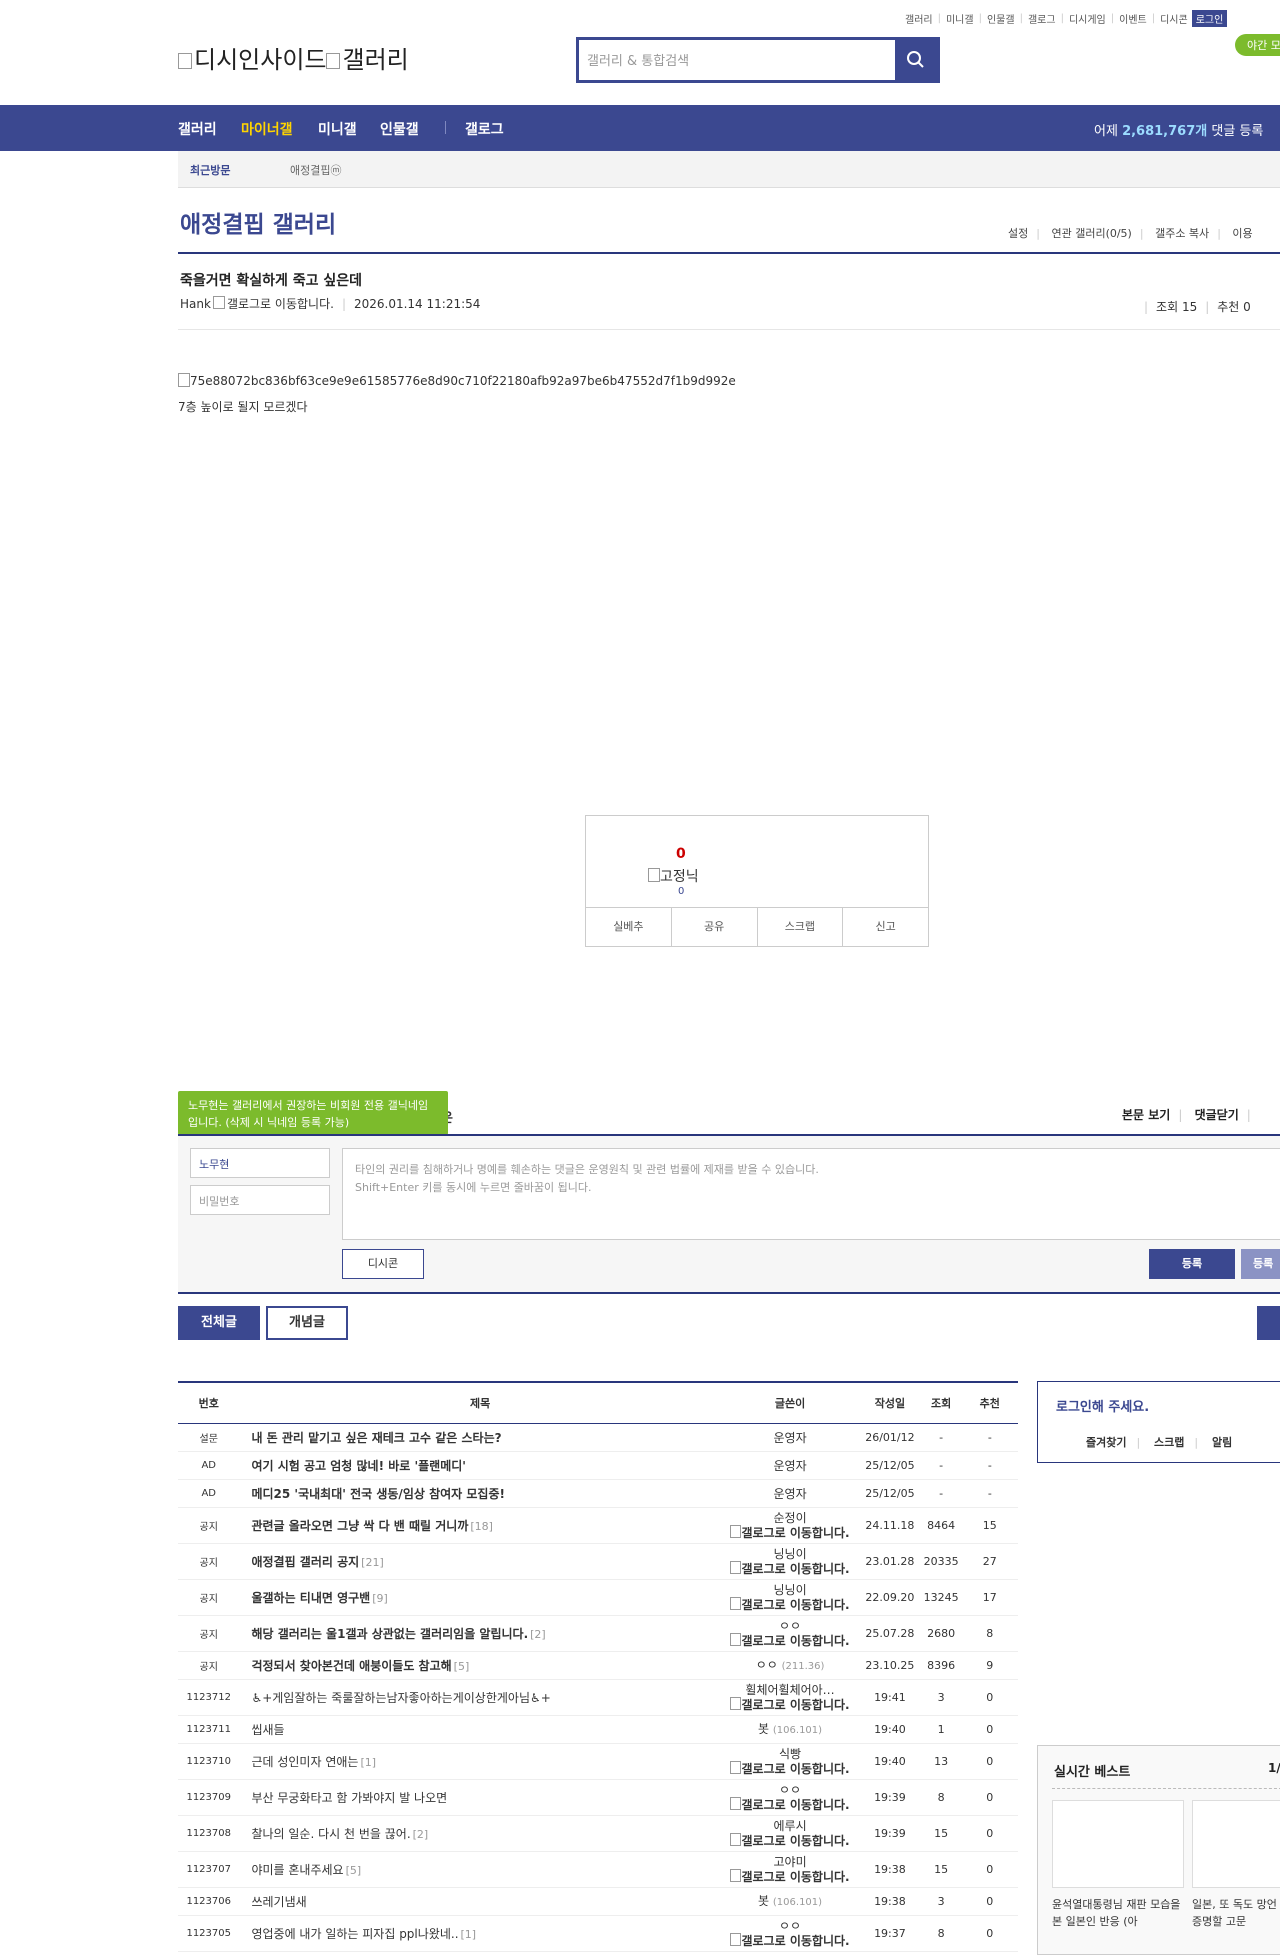  Describe the element at coordinates (1236, 1913) in the screenshot. I see `best-caption: 일본, 또 독도 망언 일본 땅 증명할 고문` at that location.